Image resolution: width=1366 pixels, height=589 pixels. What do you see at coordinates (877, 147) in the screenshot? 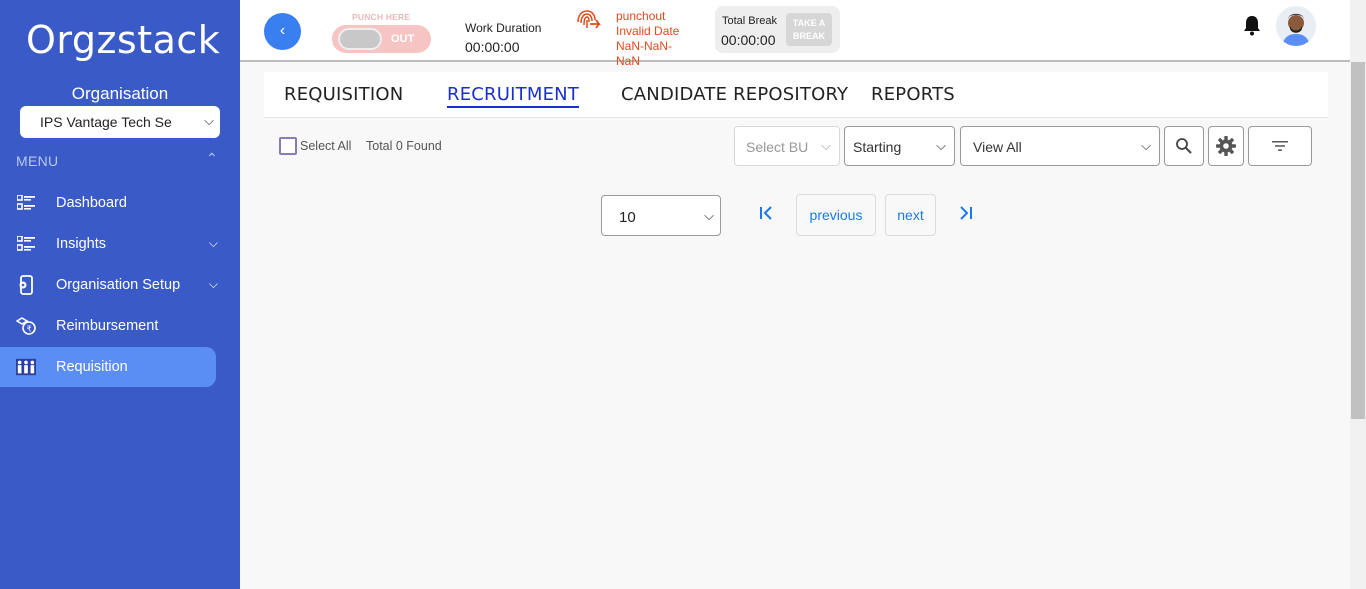
I see `starting-select-value: Starting` at bounding box center [877, 147].